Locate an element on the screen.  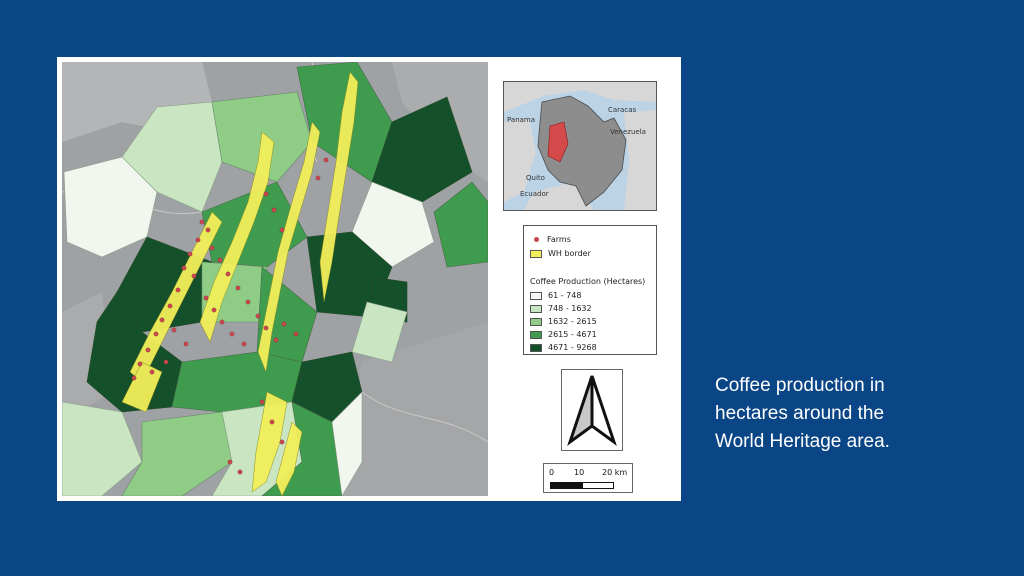
legend-class-3: 2615 - 4671 is located at coordinates (563, 334).